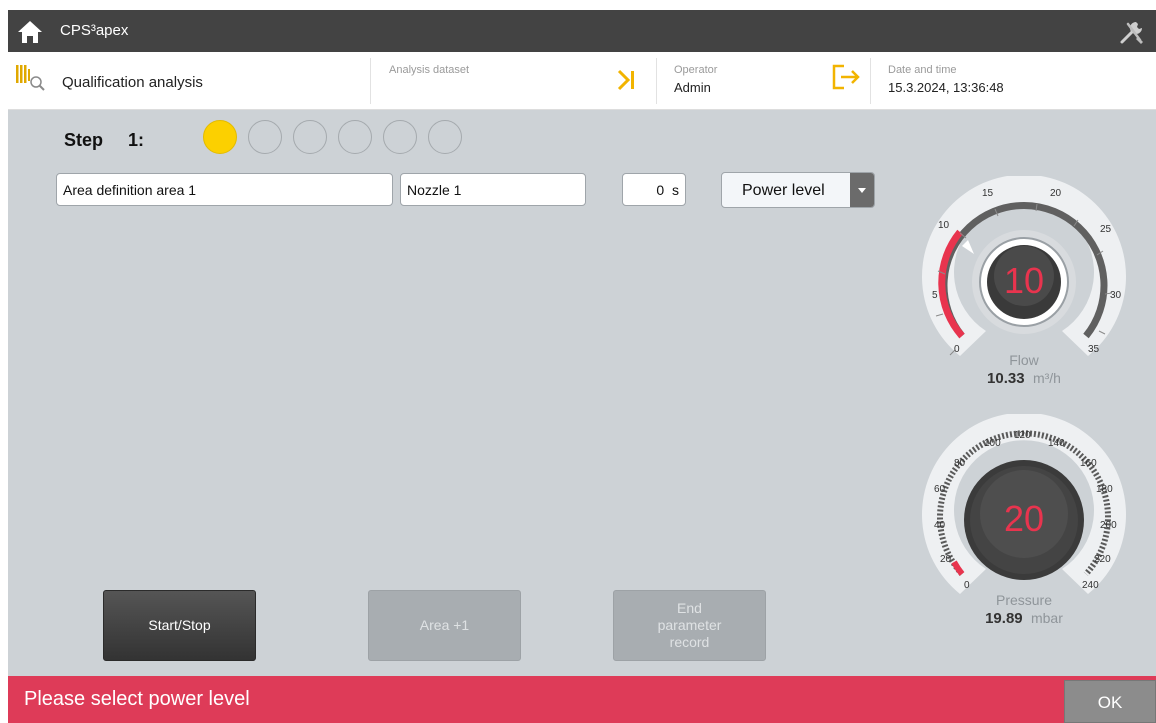 This screenshot has width=1156, height=723. Describe the element at coordinates (944, 225) in the screenshot. I see `flow-tick-label: 10` at that location.